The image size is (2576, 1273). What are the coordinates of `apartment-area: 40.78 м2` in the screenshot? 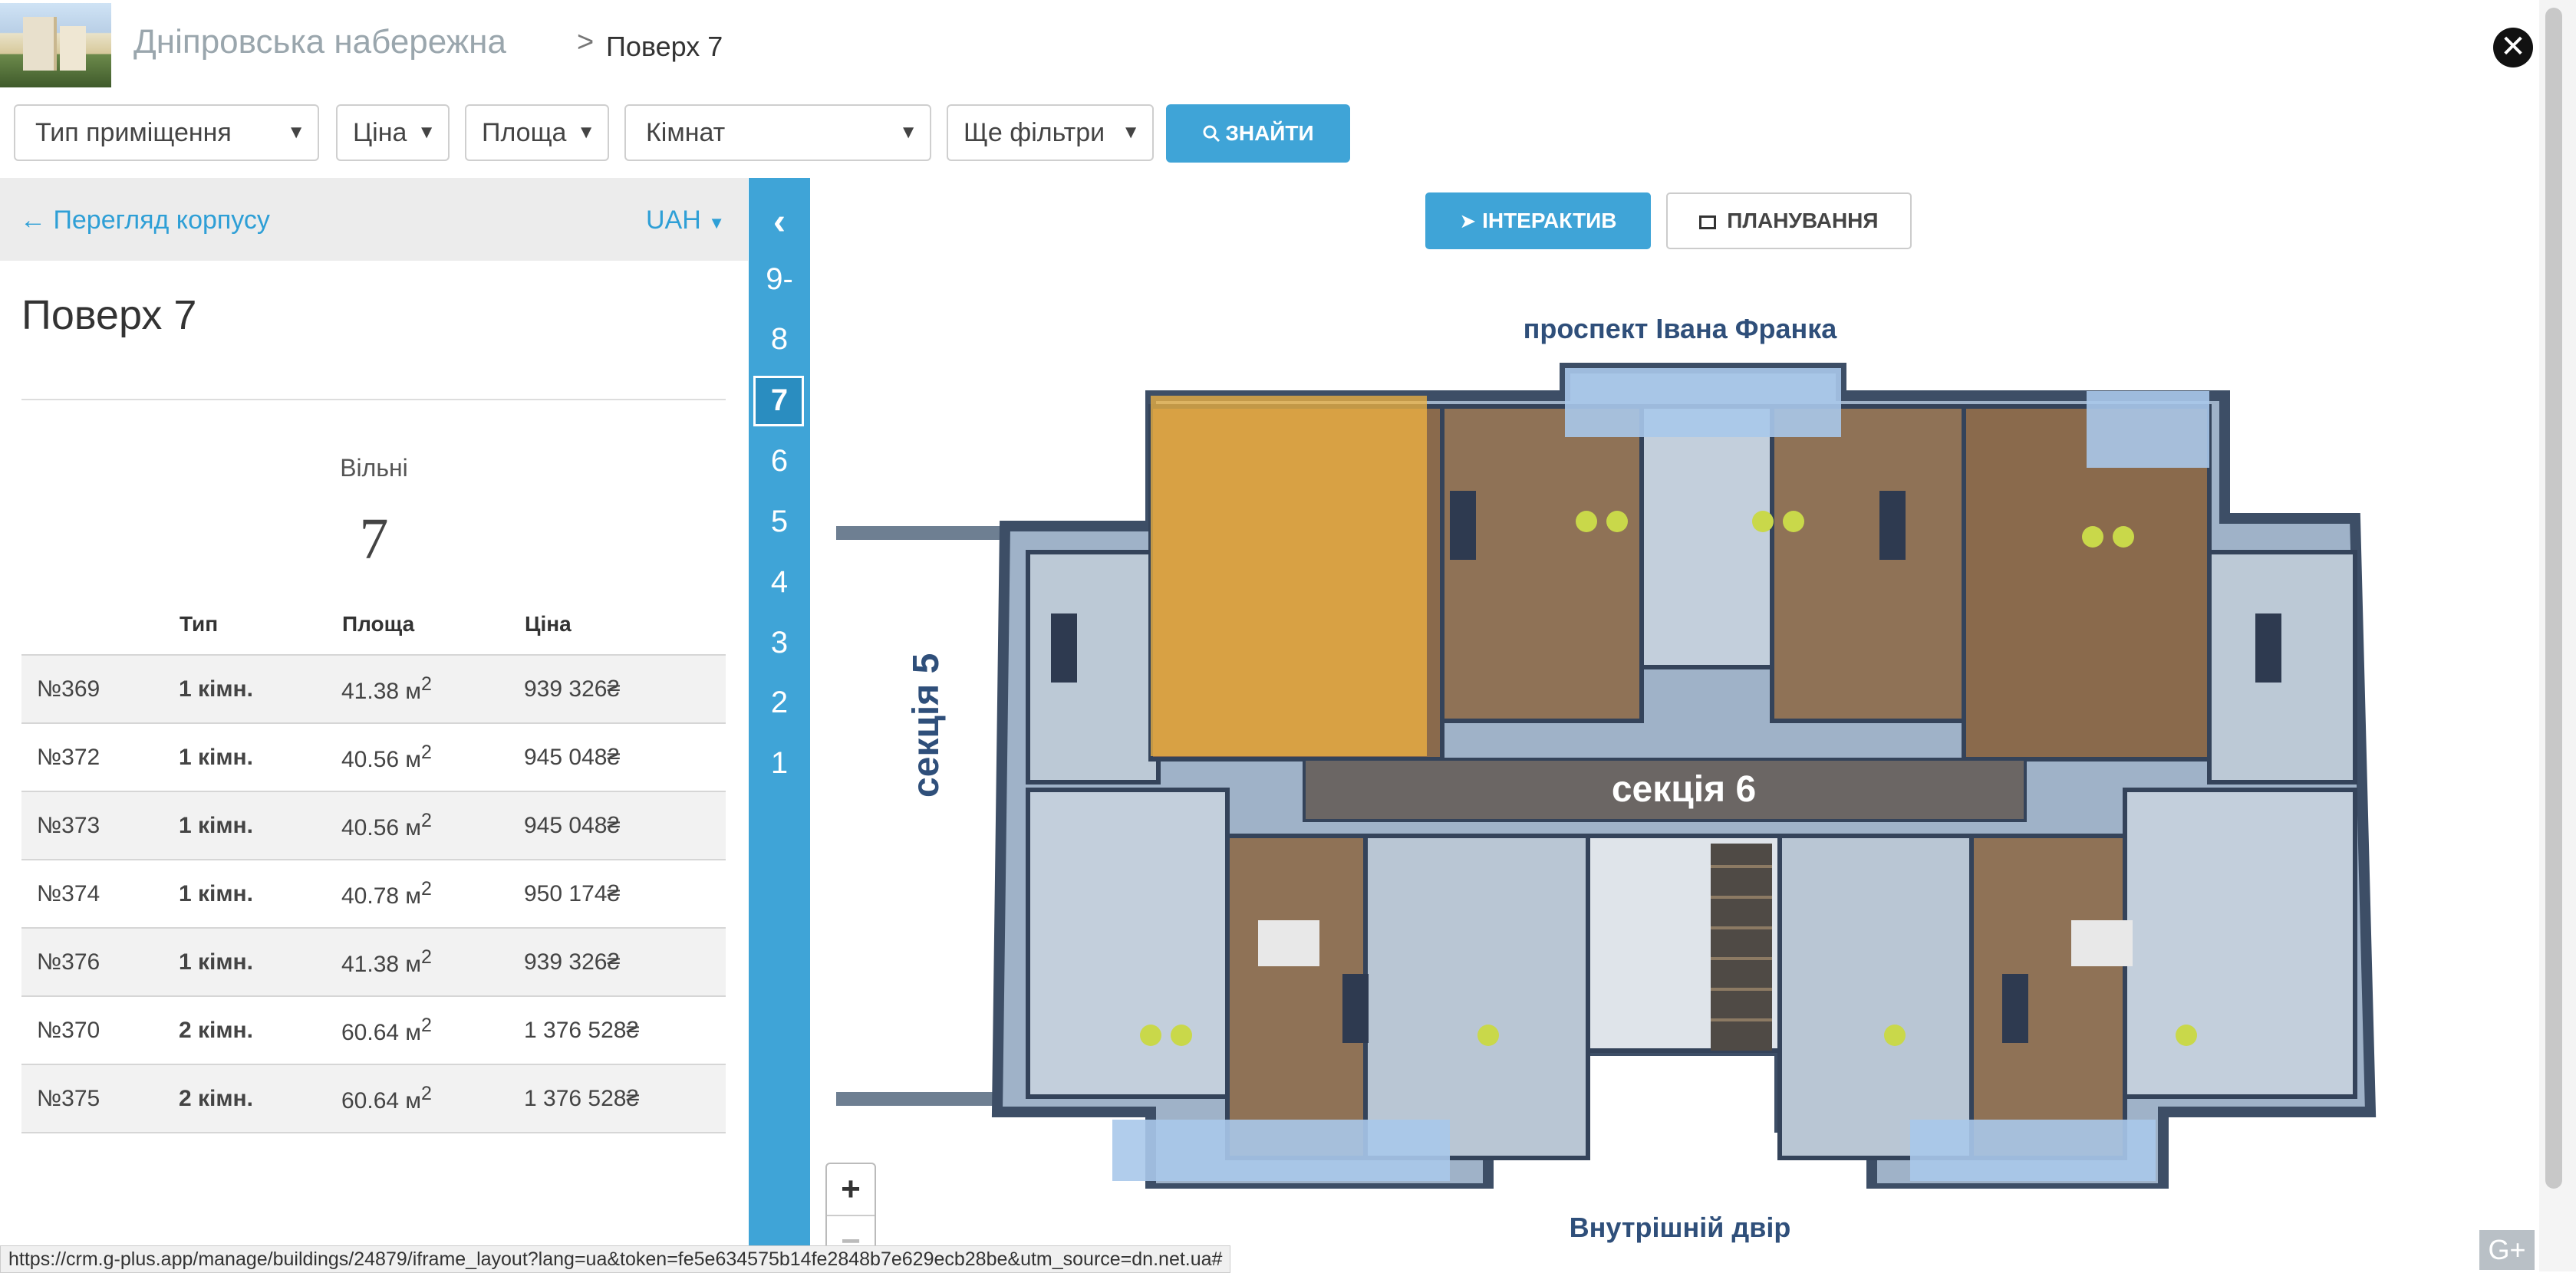 It's located at (386, 893).